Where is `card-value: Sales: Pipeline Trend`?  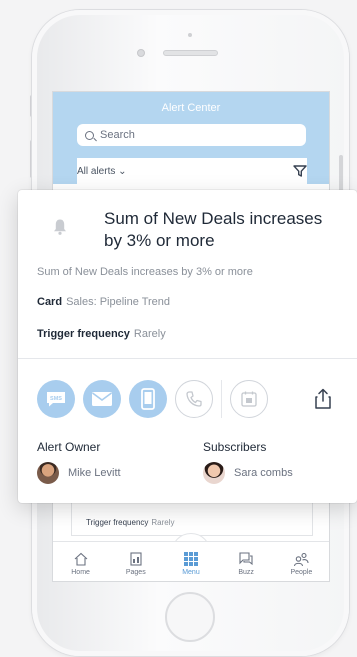 card-value: Sales: Pipeline Trend is located at coordinates (118, 302).